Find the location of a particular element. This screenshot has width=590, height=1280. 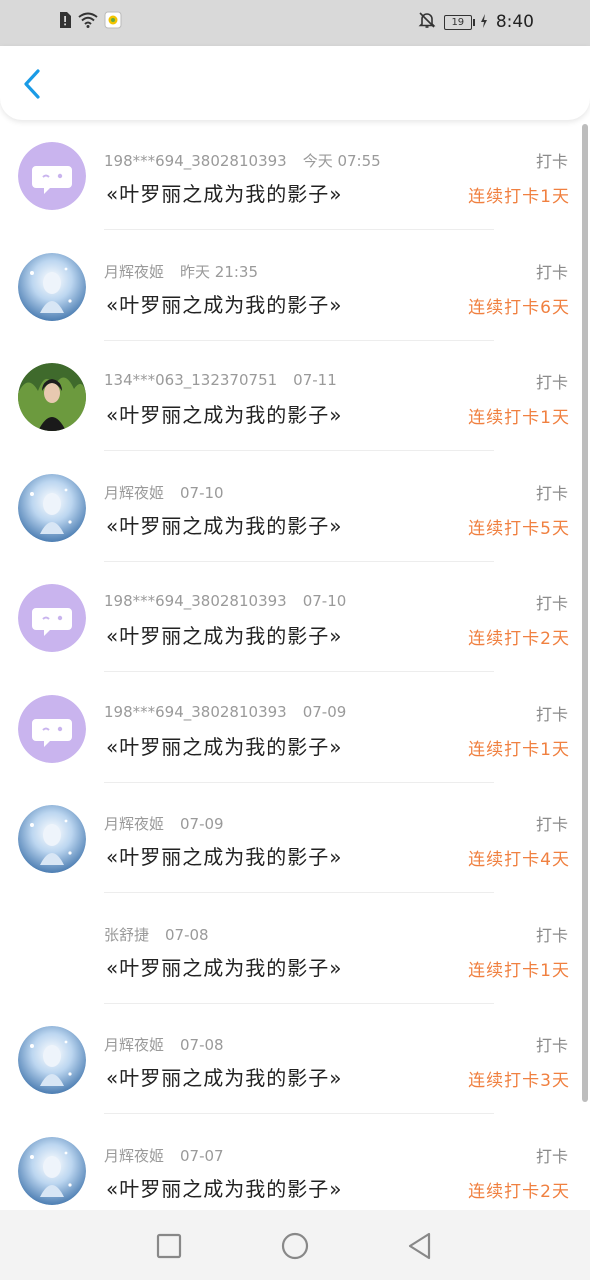

item-meta: 198***694_3802810393 今天 07:55 is located at coordinates (242, 160).